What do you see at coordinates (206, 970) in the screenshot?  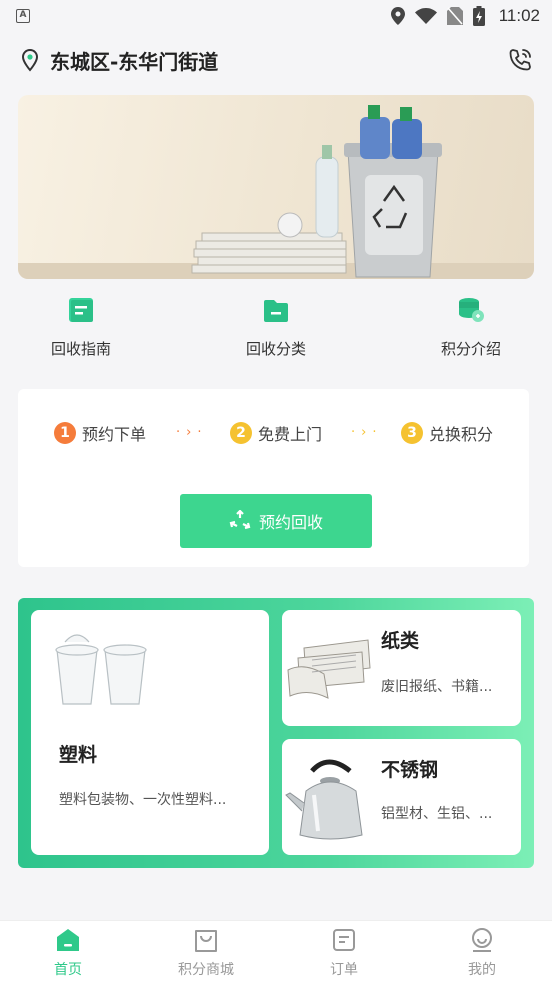 I see `tab-points-mall-label: 积分商城` at bounding box center [206, 970].